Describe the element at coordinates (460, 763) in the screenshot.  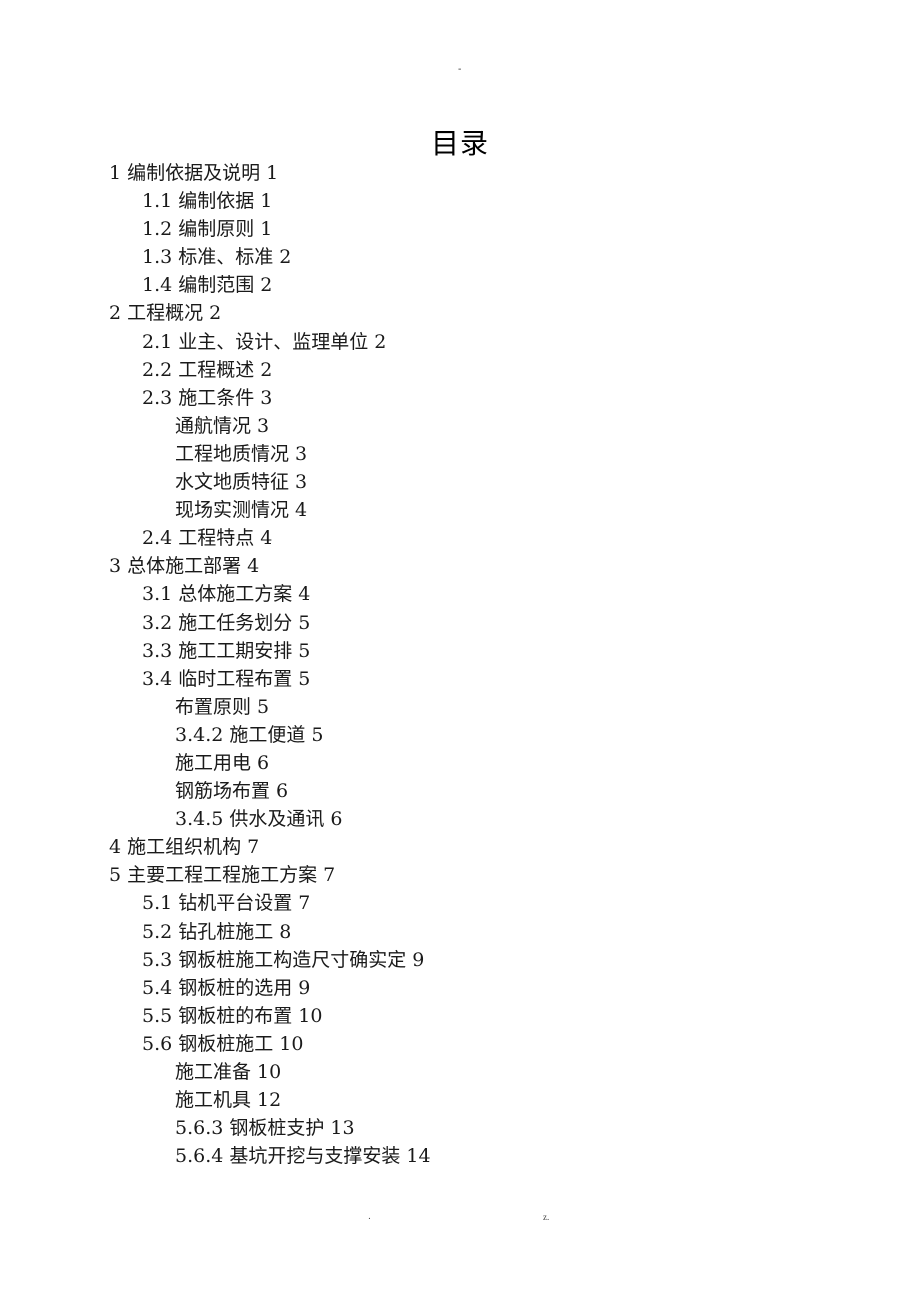
I see `toc-entry-level-3: 施工用电 6` at that location.